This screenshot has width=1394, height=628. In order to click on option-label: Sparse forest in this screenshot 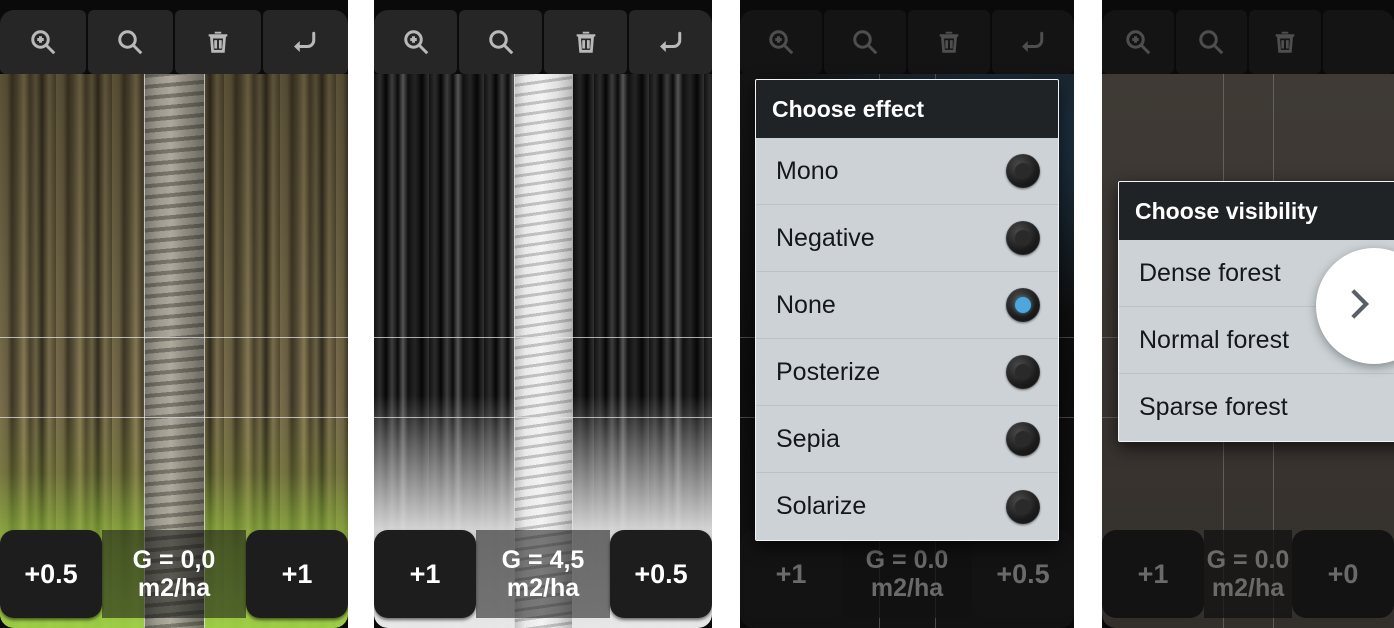, I will do `click(1213, 407)`.